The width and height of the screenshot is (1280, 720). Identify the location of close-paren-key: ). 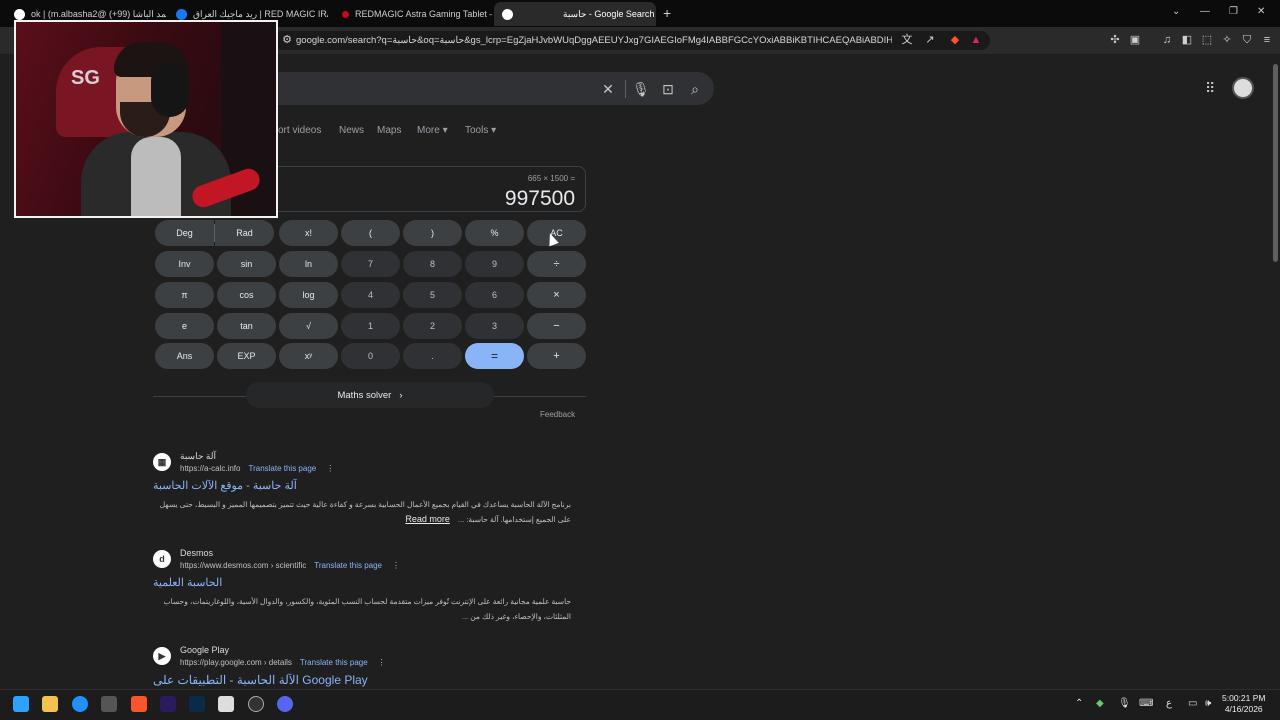
(432, 233).